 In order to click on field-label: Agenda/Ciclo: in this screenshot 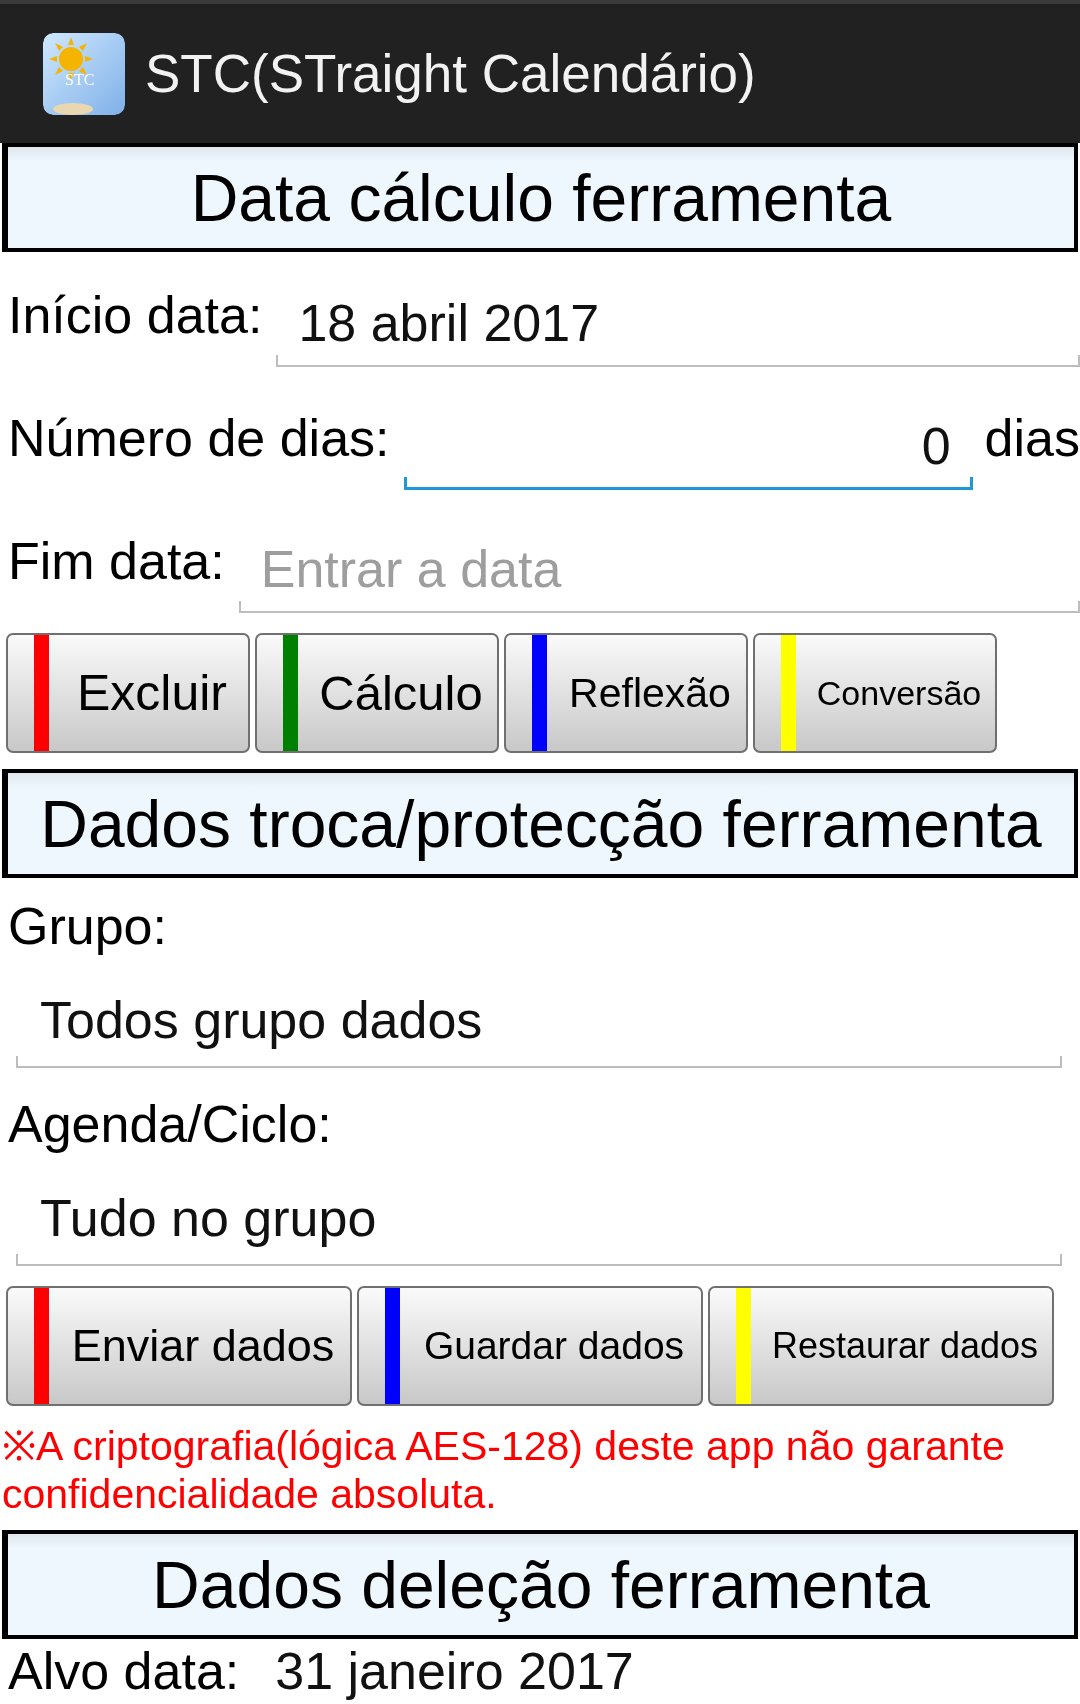, I will do `click(170, 1124)`.